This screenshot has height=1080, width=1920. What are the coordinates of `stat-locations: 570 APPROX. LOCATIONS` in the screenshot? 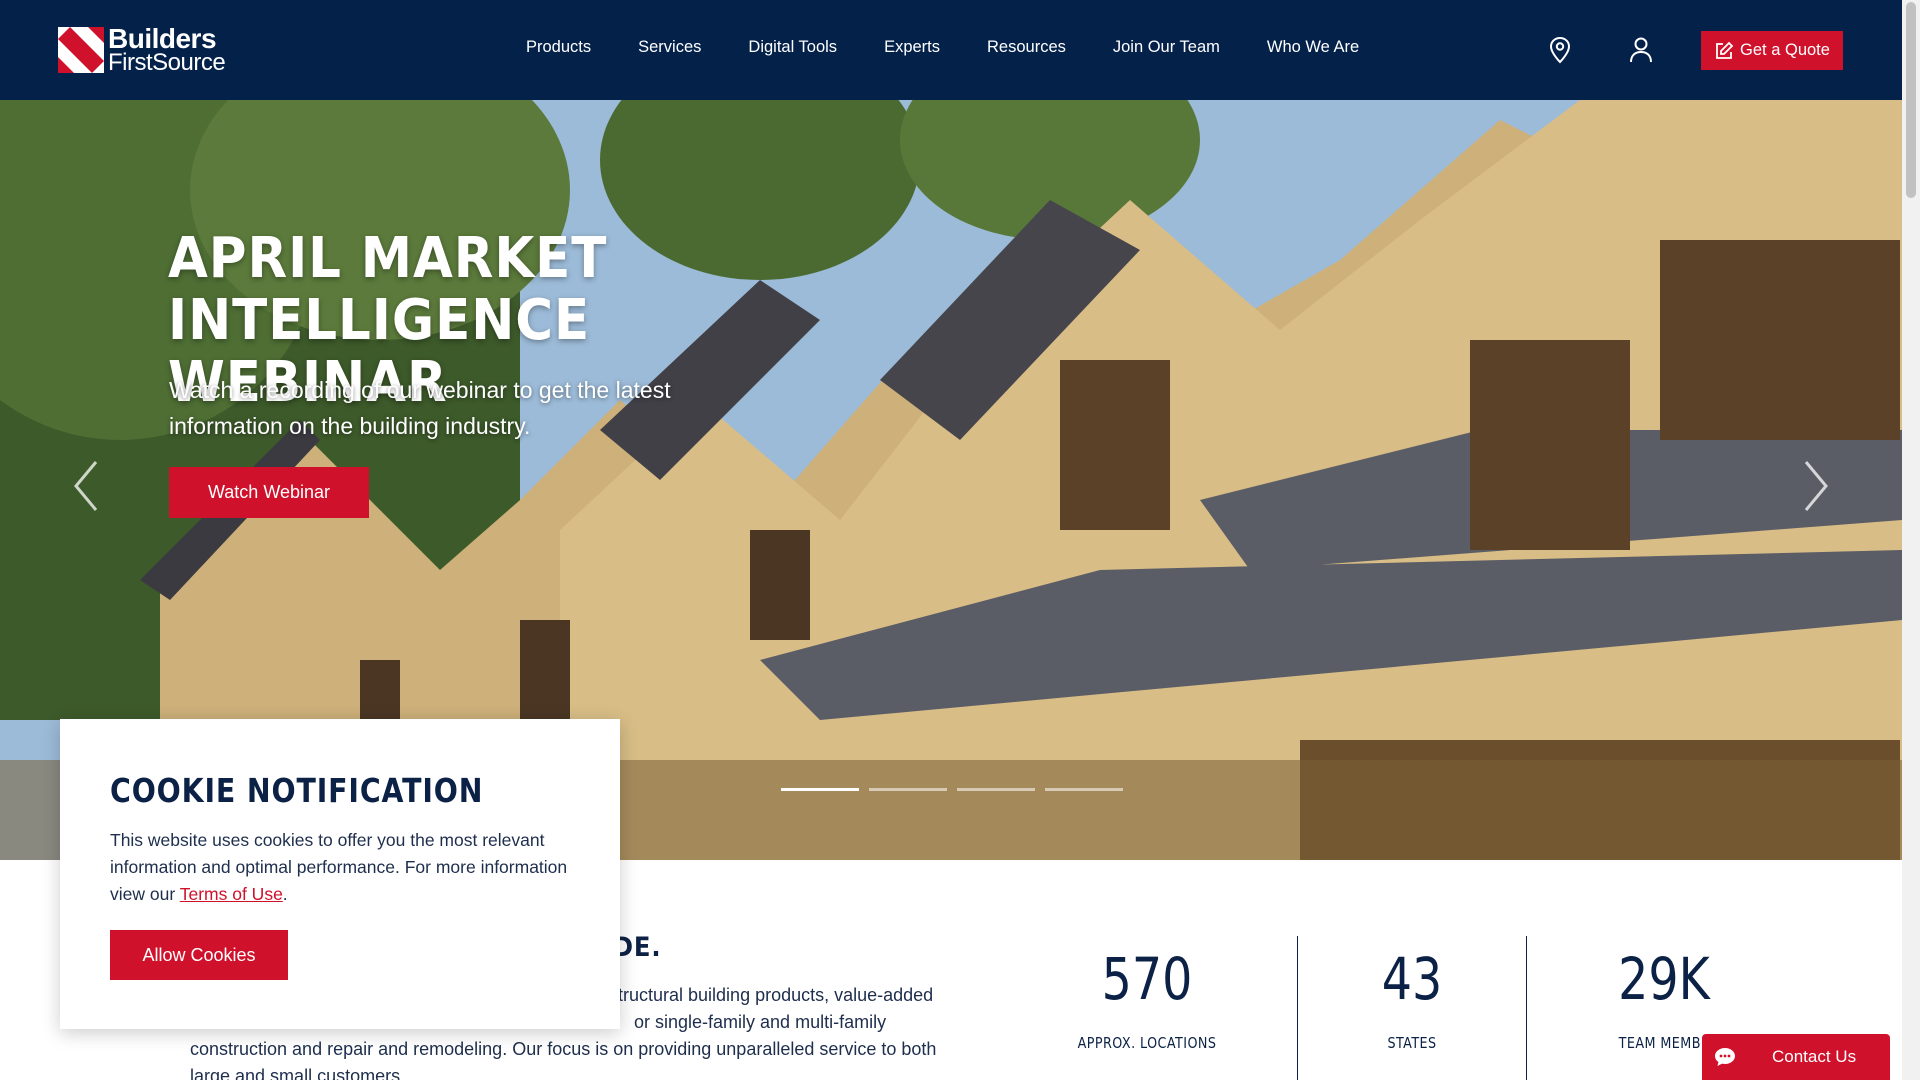 It's located at (1147, 1001).